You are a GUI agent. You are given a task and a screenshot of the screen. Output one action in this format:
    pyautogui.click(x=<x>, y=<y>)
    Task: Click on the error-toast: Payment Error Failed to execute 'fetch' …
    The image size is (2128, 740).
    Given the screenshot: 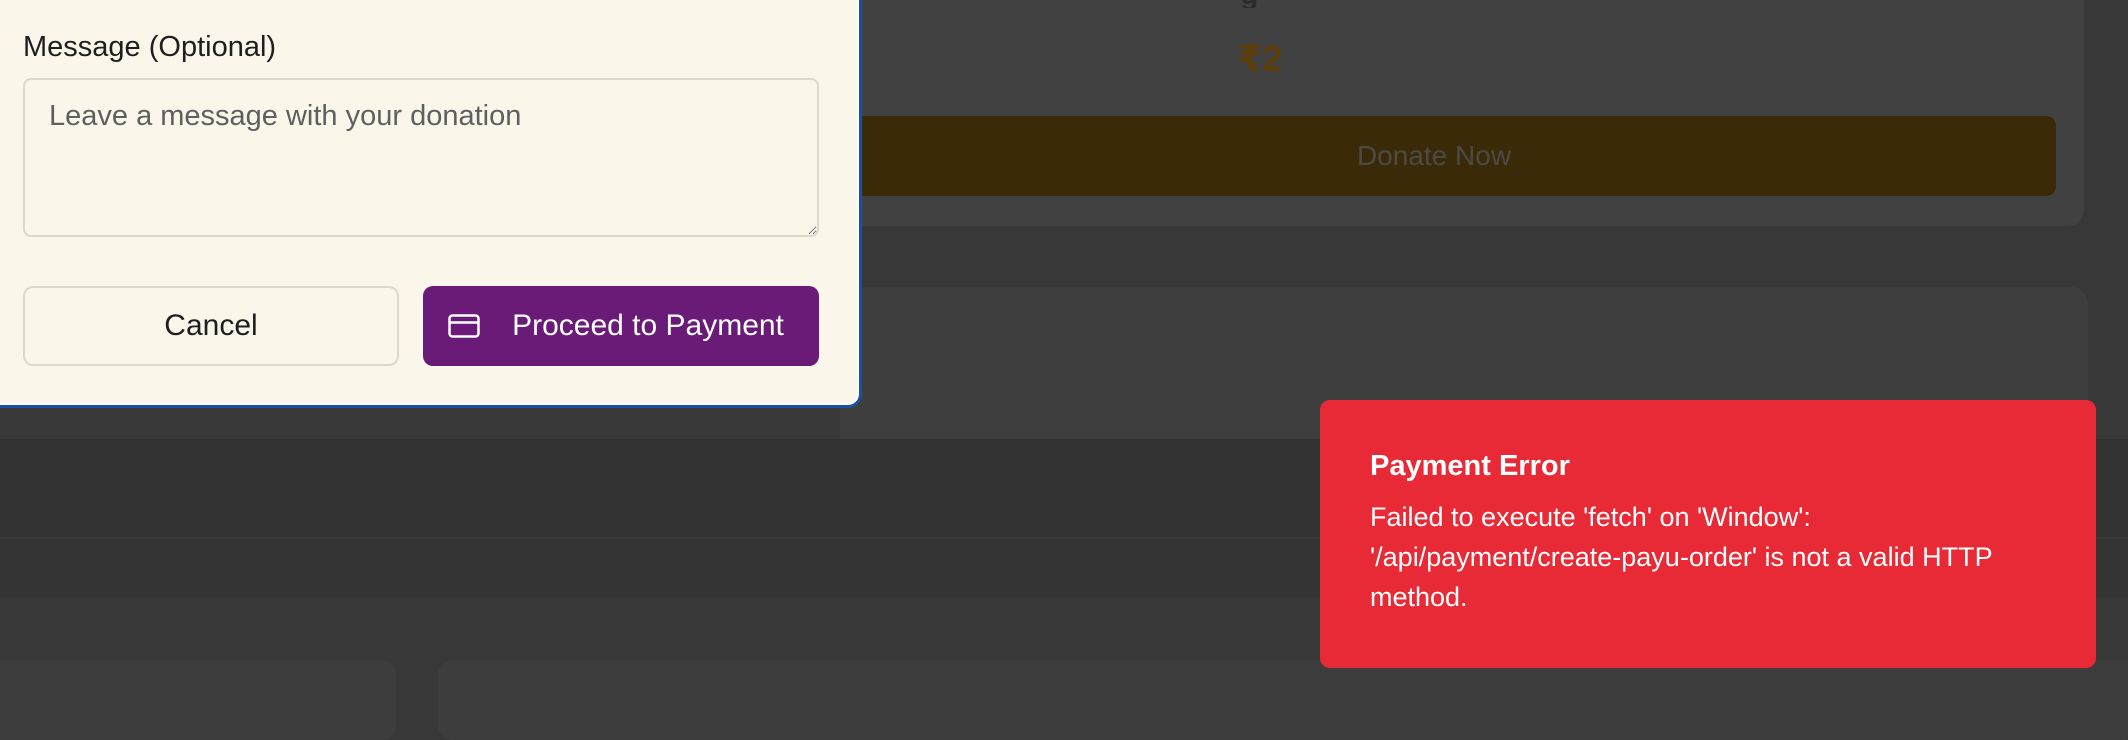 What is the action you would take?
    pyautogui.click(x=1708, y=534)
    